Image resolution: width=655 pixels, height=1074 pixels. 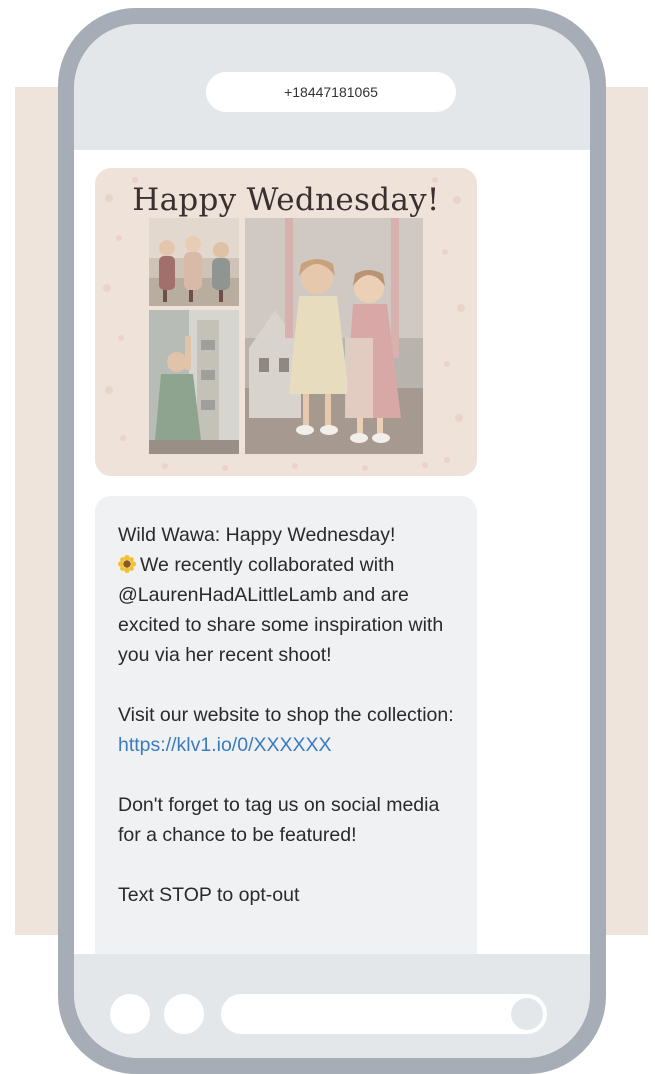 What do you see at coordinates (209, 895) in the screenshot?
I see `optout-text: Text STOP to opt-out` at bounding box center [209, 895].